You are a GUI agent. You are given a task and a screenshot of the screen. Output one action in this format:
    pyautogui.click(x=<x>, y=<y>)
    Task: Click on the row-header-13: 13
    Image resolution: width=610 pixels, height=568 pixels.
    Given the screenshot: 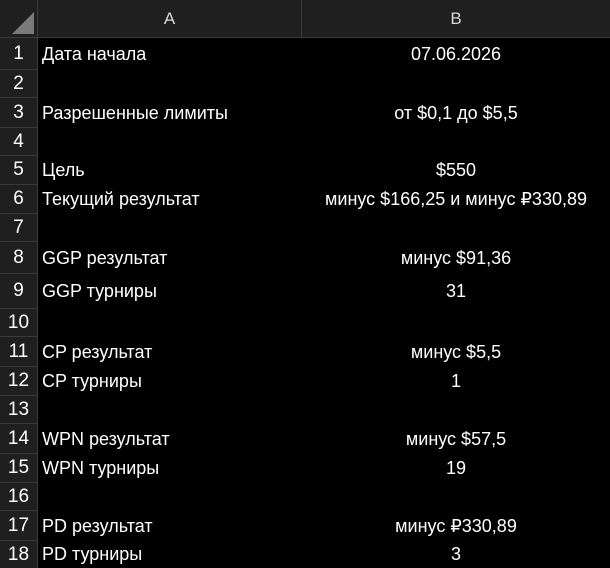 What is the action you would take?
    pyautogui.click(x=19, y=410)
    